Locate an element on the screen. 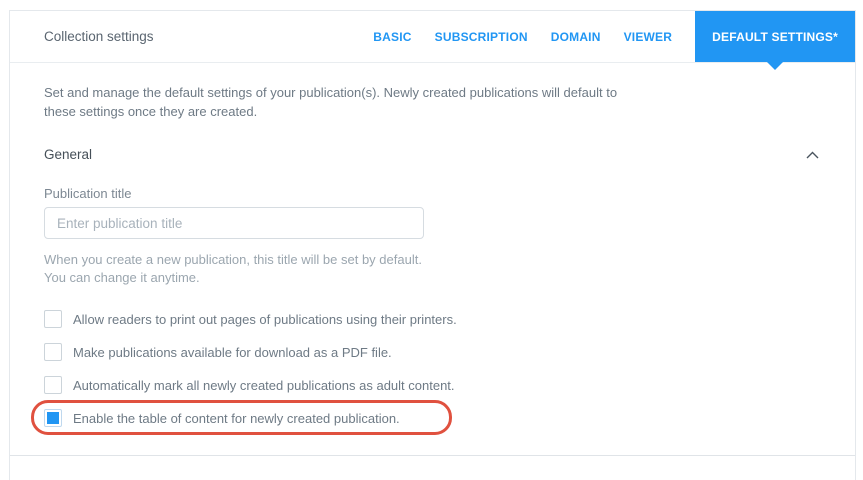  tab-domain: DOMAIN is located at coordinates (576, 37).